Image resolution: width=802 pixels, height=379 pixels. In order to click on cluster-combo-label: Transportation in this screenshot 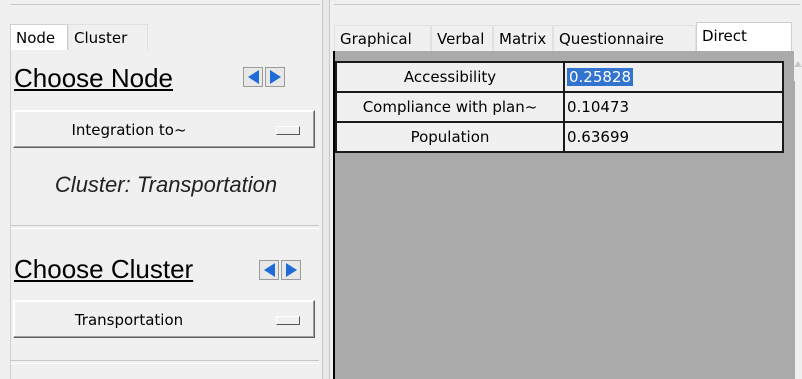, I will do `click(129, 320)`.